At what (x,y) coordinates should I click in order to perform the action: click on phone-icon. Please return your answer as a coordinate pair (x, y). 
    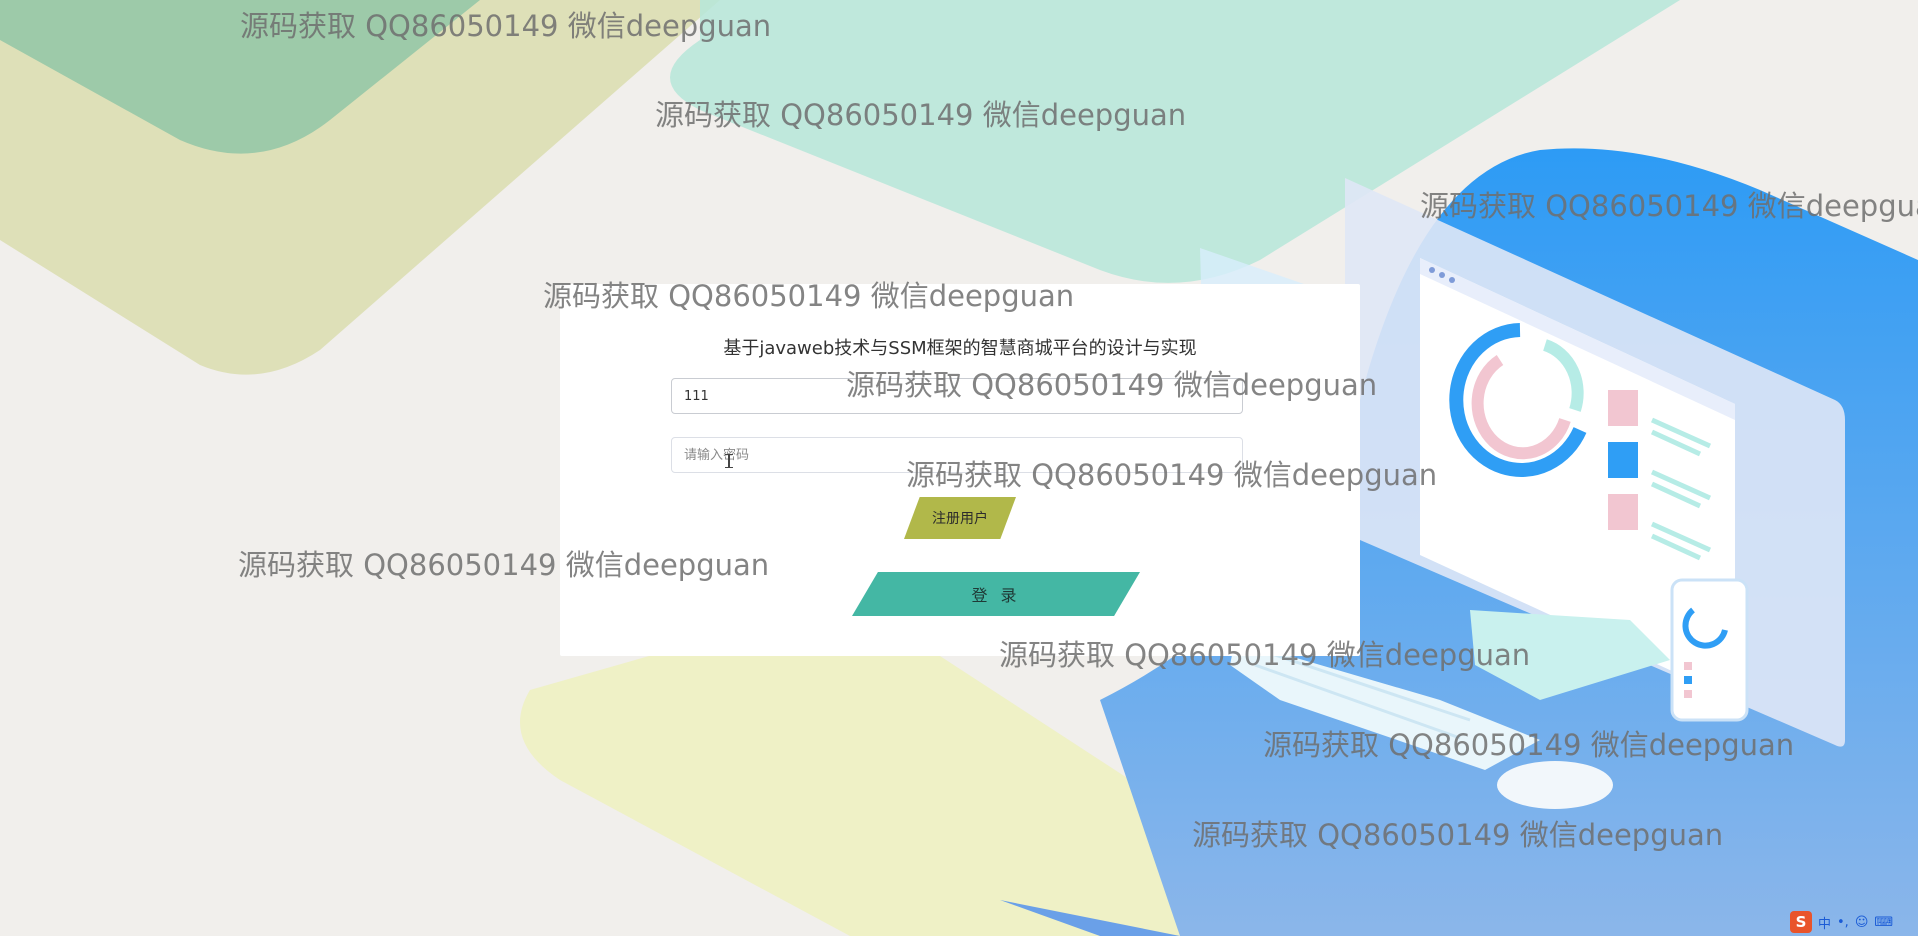
    Looking at the image, I should click on (1709, 650).